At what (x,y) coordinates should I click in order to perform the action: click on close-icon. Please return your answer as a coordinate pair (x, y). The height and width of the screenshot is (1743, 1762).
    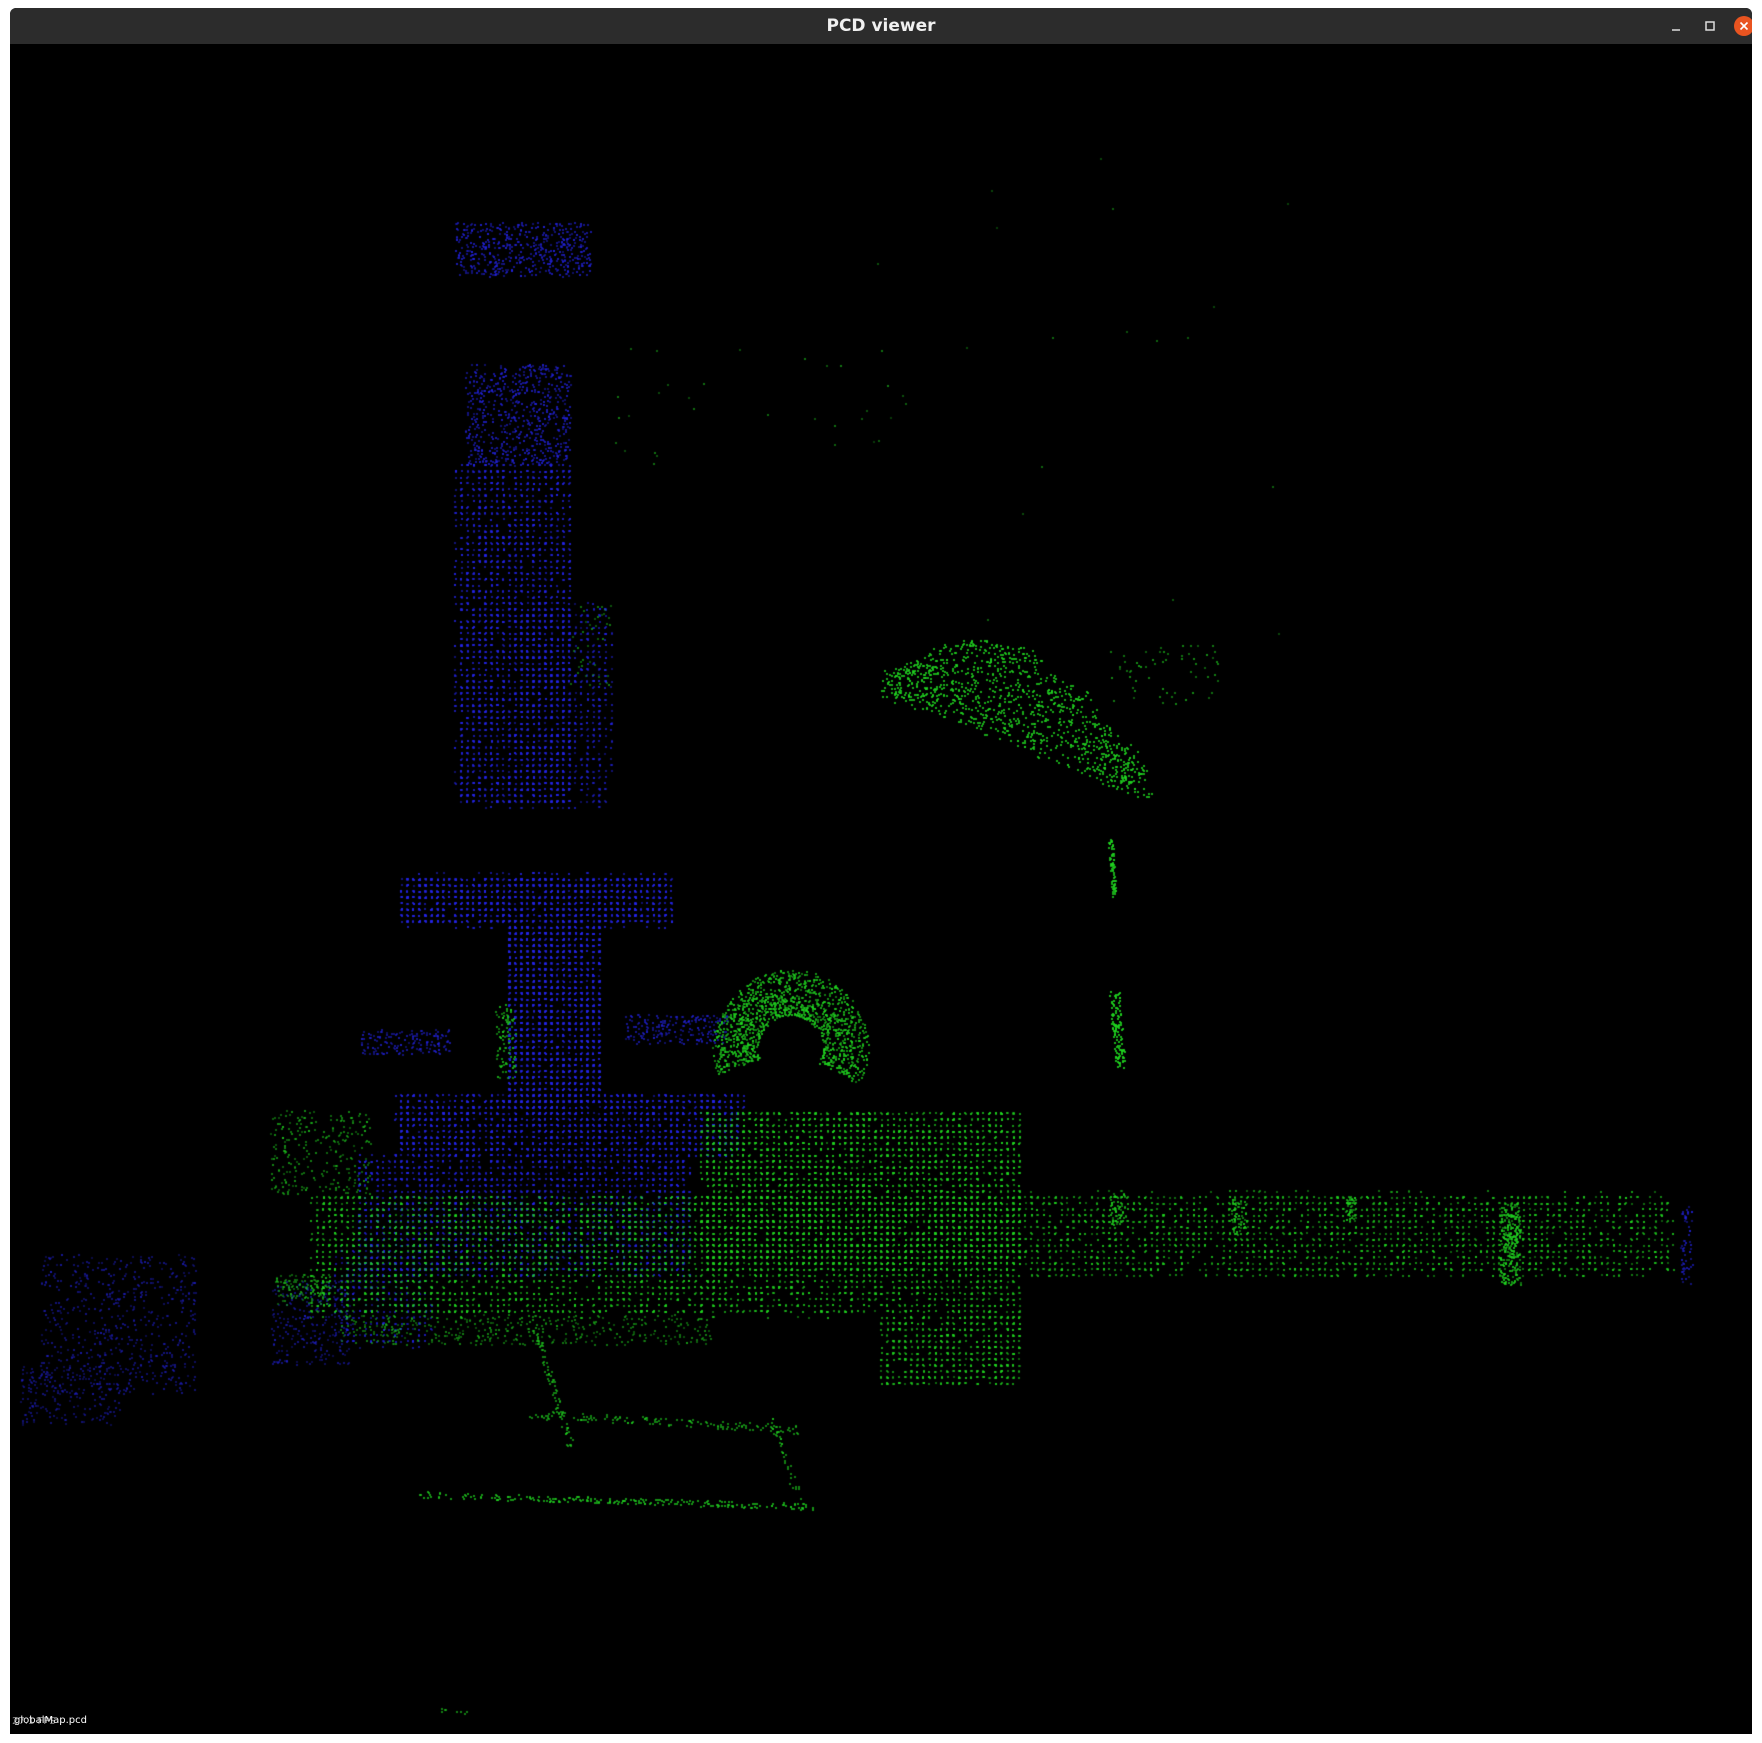
    Looking at the image, I should click on (1744, 26).